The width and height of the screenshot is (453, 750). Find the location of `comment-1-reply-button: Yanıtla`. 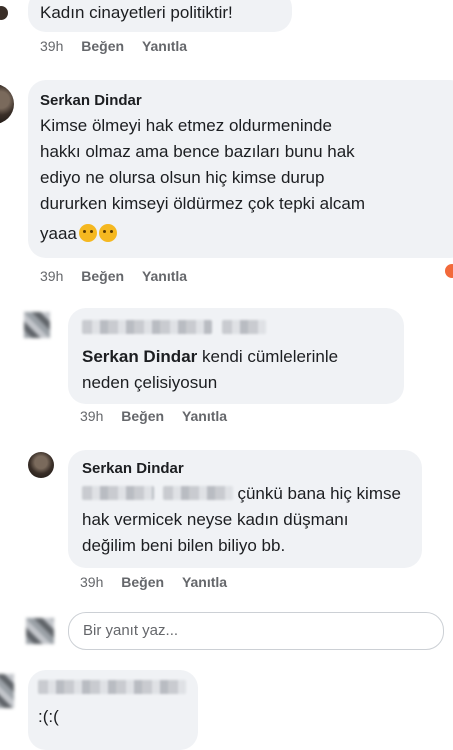

comment-1-reply-button: Yanıtla is located at coordinates (164, 46).